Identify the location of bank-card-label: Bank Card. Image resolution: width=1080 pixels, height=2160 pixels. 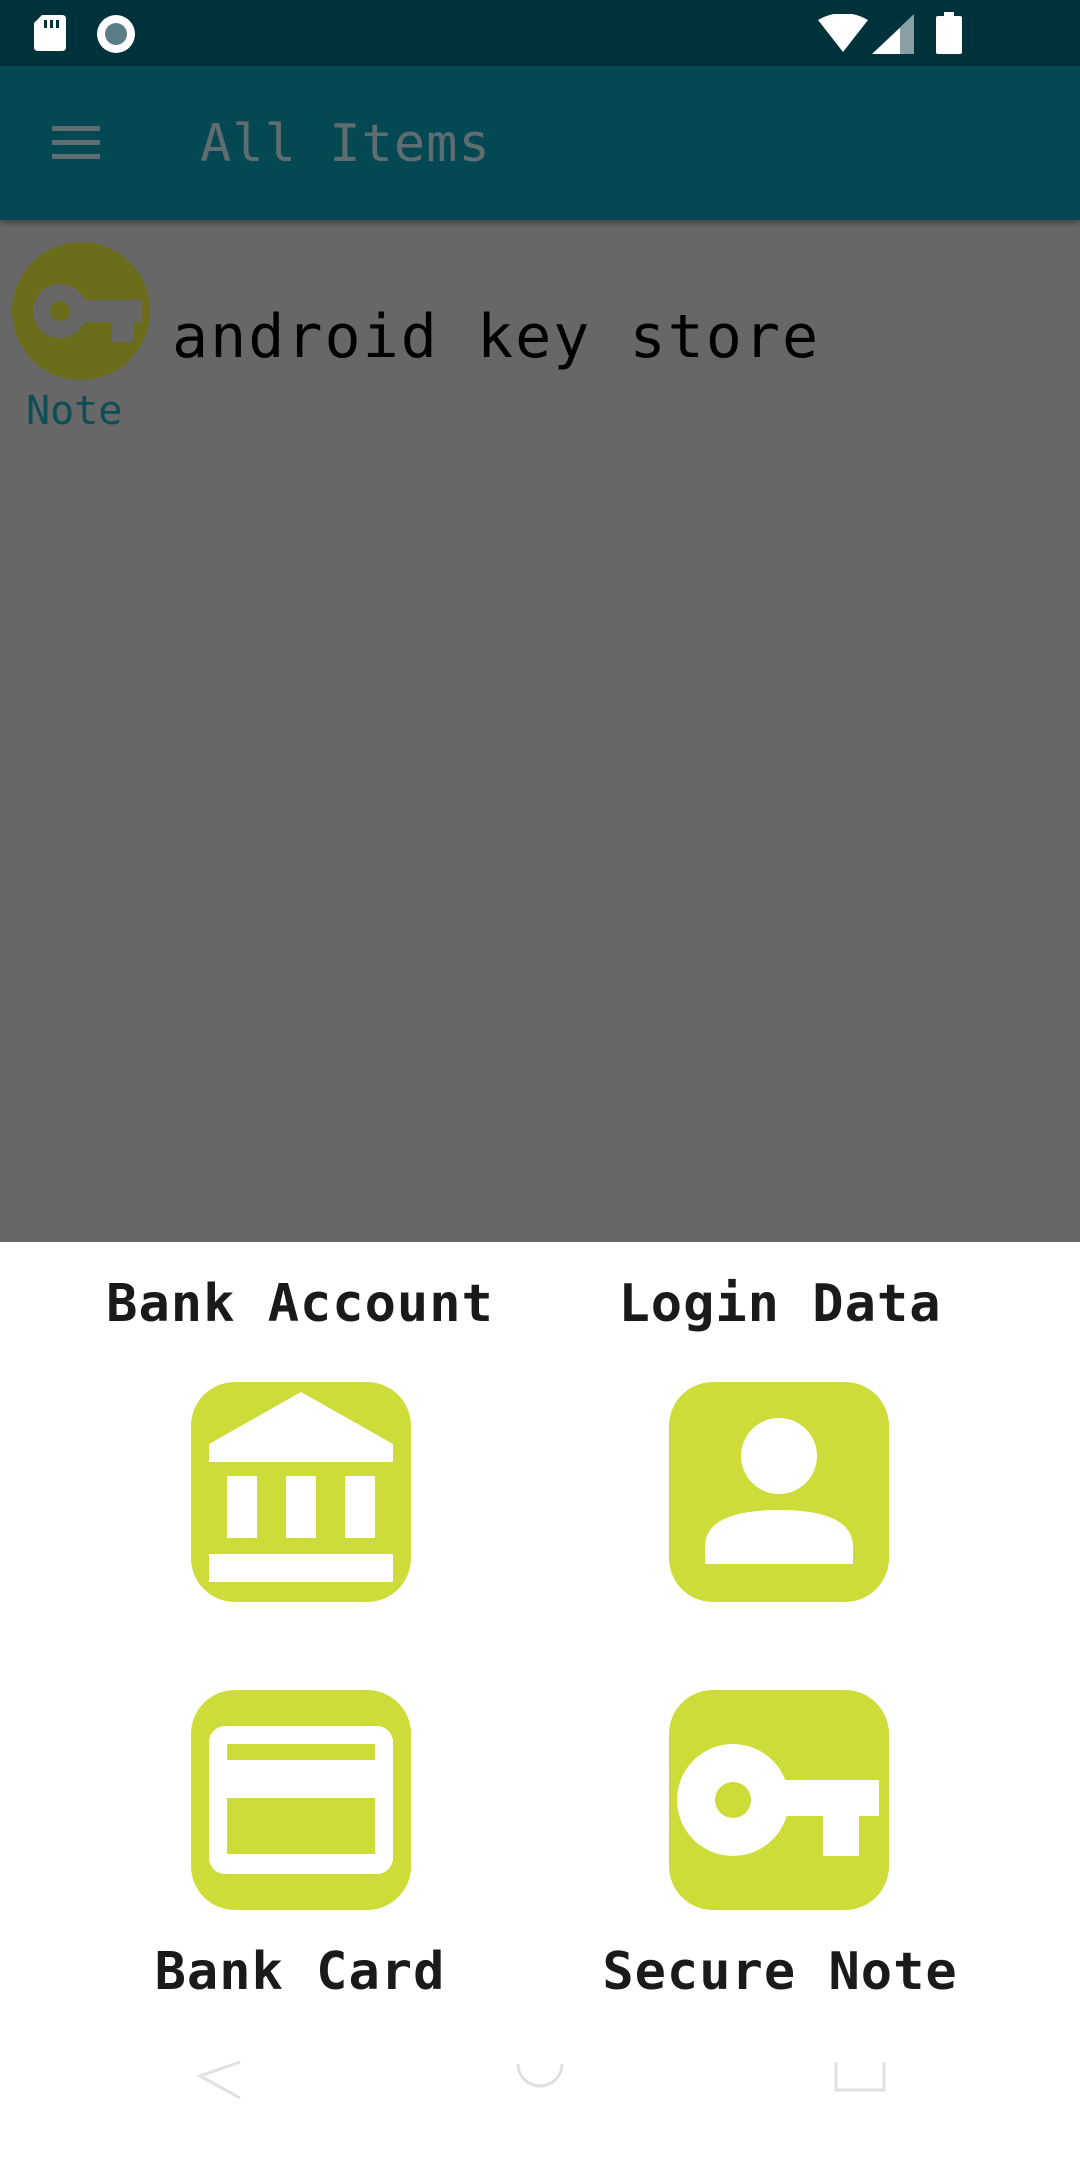
(300, 1972).